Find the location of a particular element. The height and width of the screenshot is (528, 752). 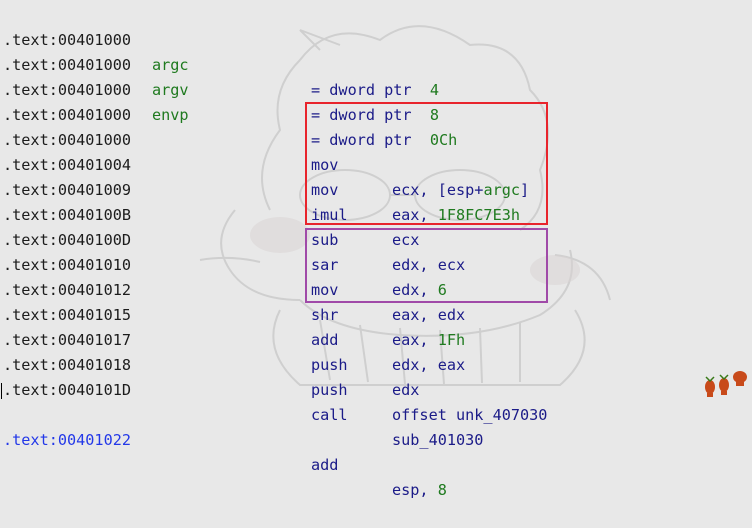

listing-line: .text:00401000 argc = dword ptr 4 is located at coordinates (219, 51).